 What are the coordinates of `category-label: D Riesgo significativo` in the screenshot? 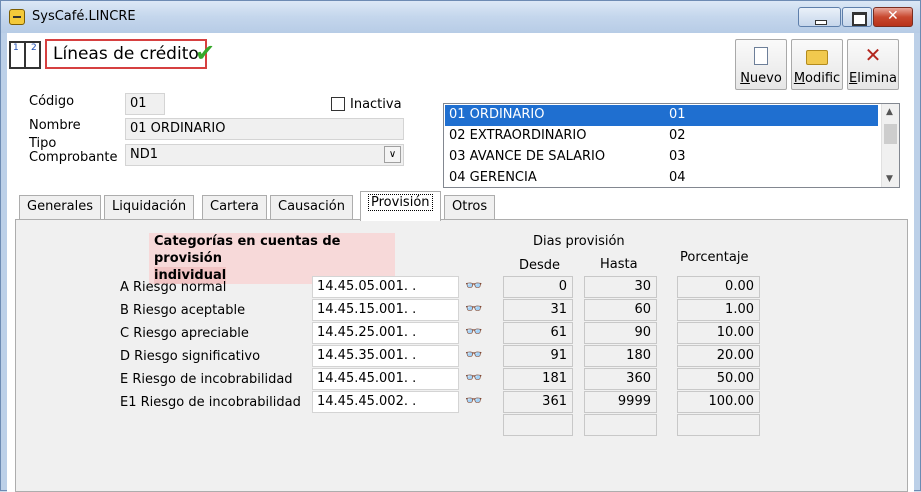 It's located at (190, 356).